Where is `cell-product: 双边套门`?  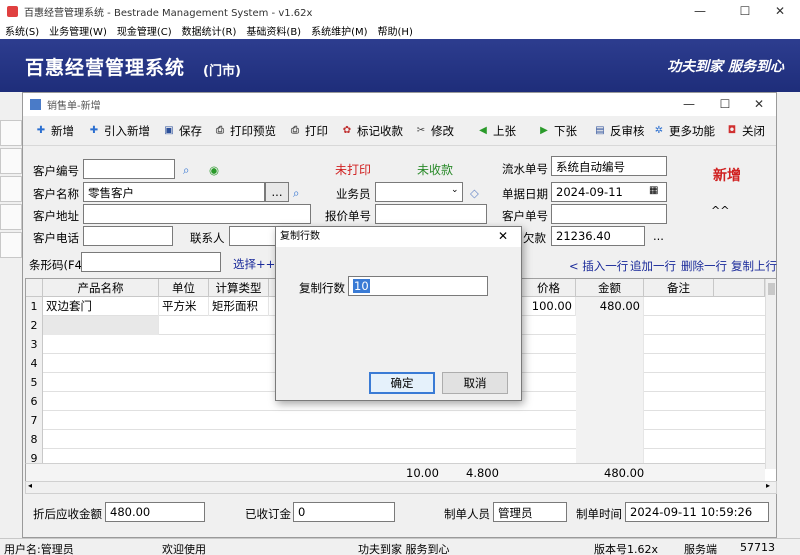 cell-product: 双边套门 is located at coordinates (101, 306).